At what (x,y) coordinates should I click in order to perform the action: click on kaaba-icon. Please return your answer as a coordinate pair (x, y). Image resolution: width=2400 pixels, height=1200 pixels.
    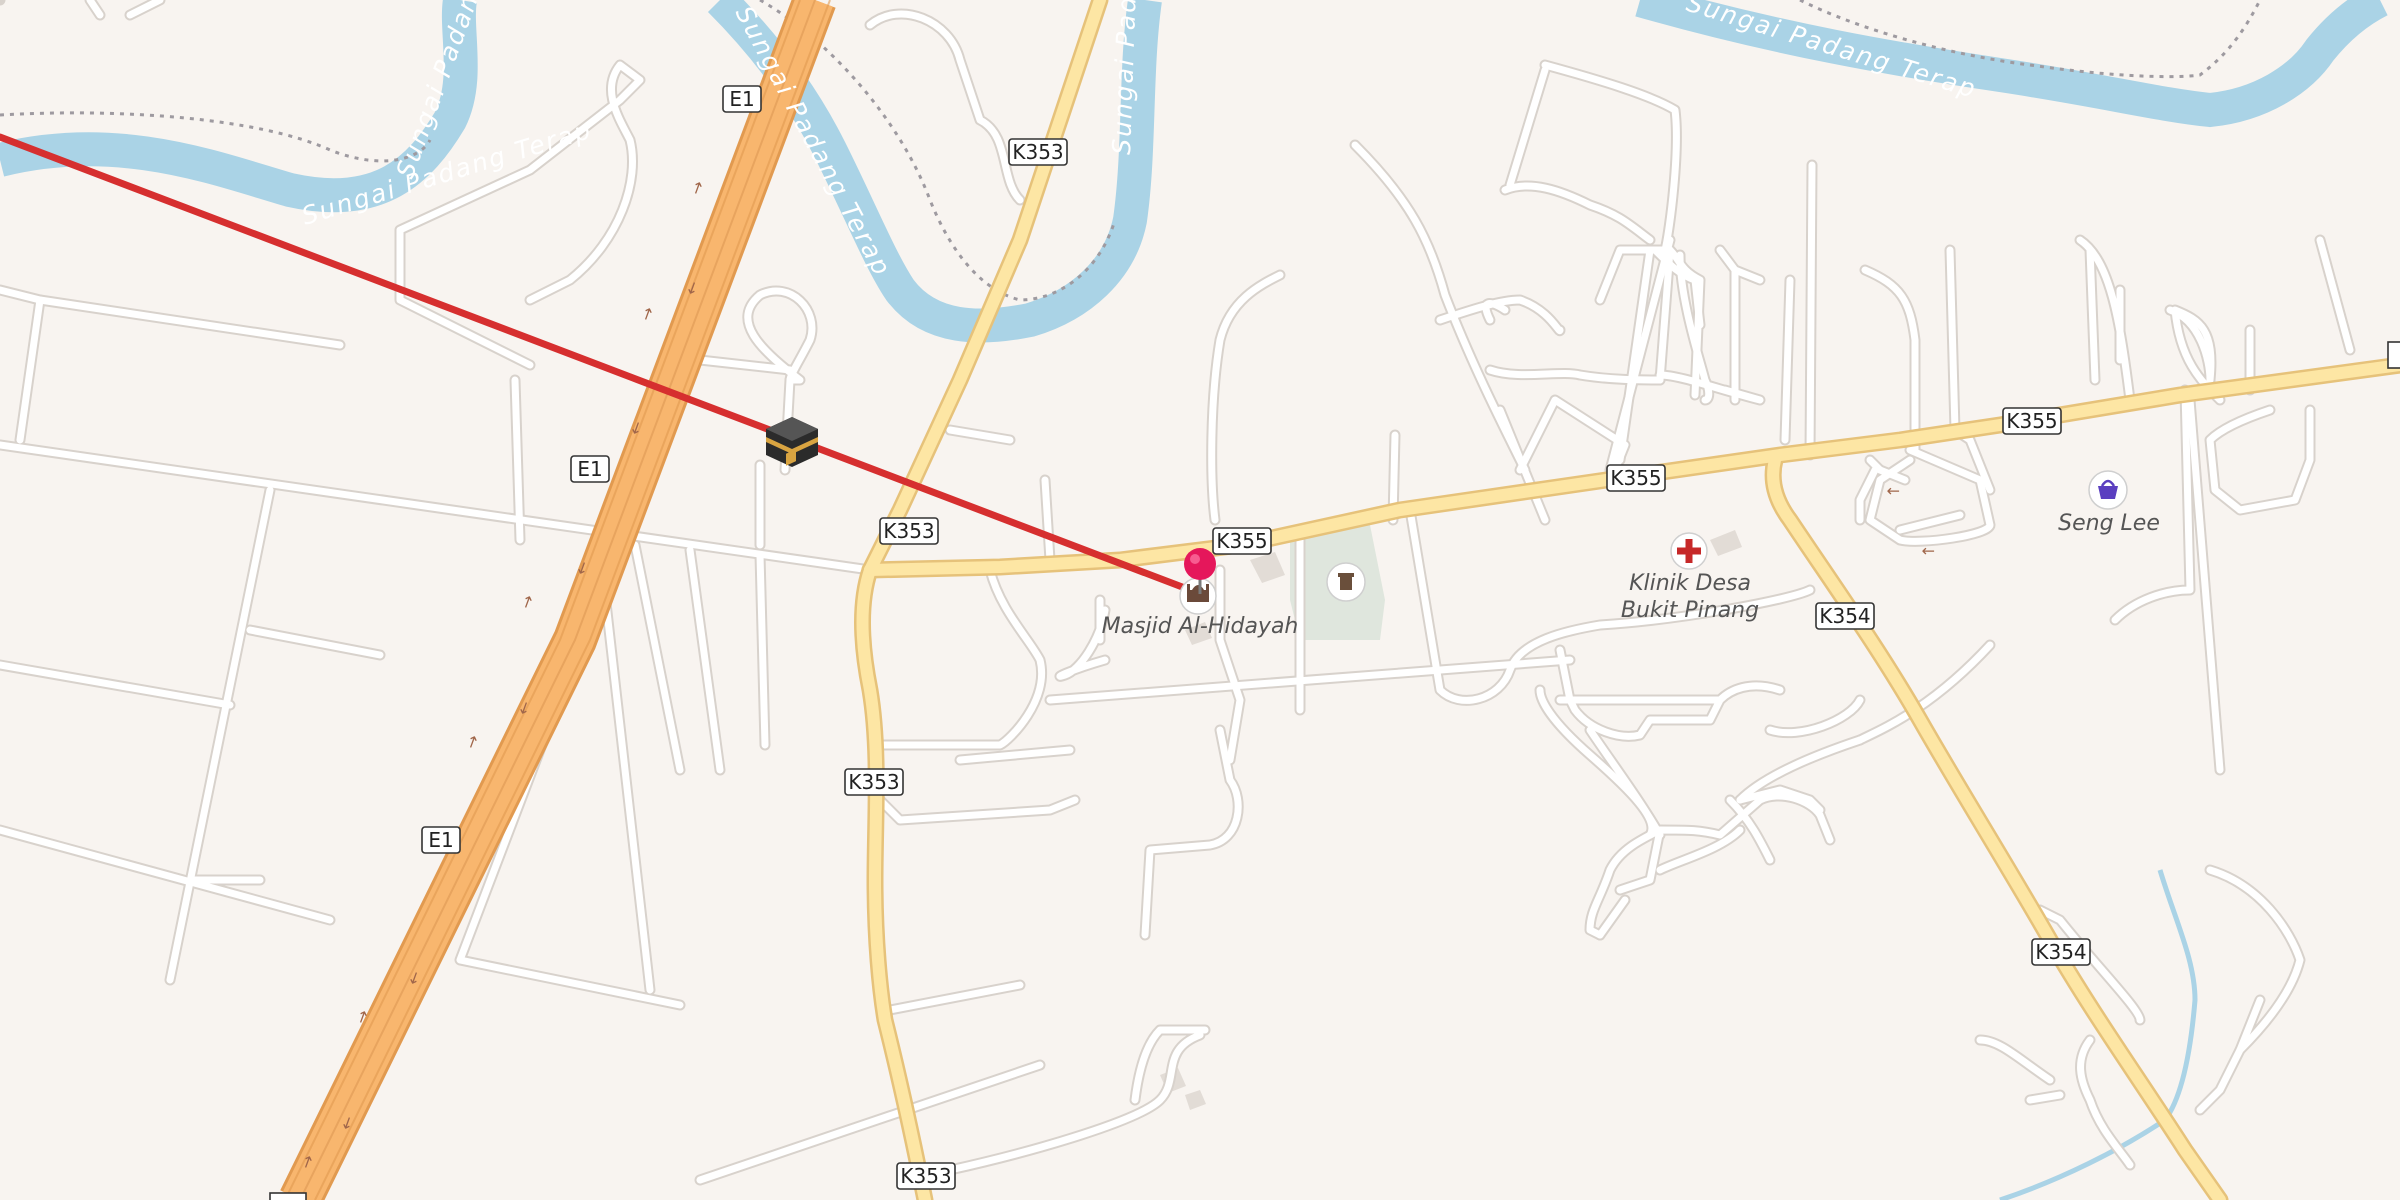
    Looking at the image, I should click on (792, 442).